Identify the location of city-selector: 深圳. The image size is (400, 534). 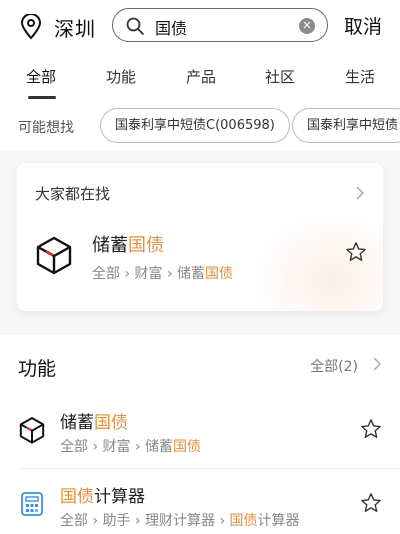
(75, 27).